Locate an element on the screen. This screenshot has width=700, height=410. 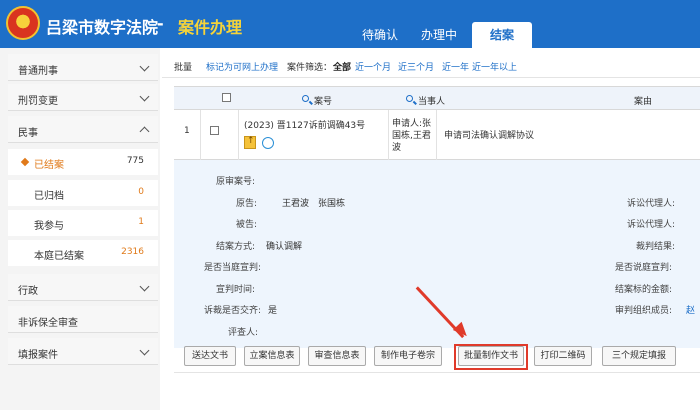
link-icon is located at coordinates (268, 143).